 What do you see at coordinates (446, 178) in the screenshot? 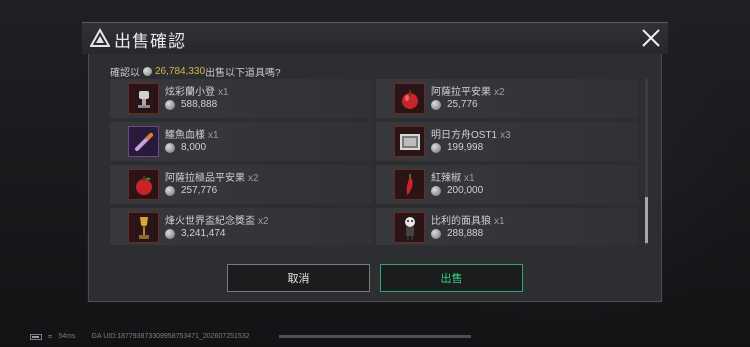
I see `item-name: 紅辣椒` at bounding box center [446, 178].